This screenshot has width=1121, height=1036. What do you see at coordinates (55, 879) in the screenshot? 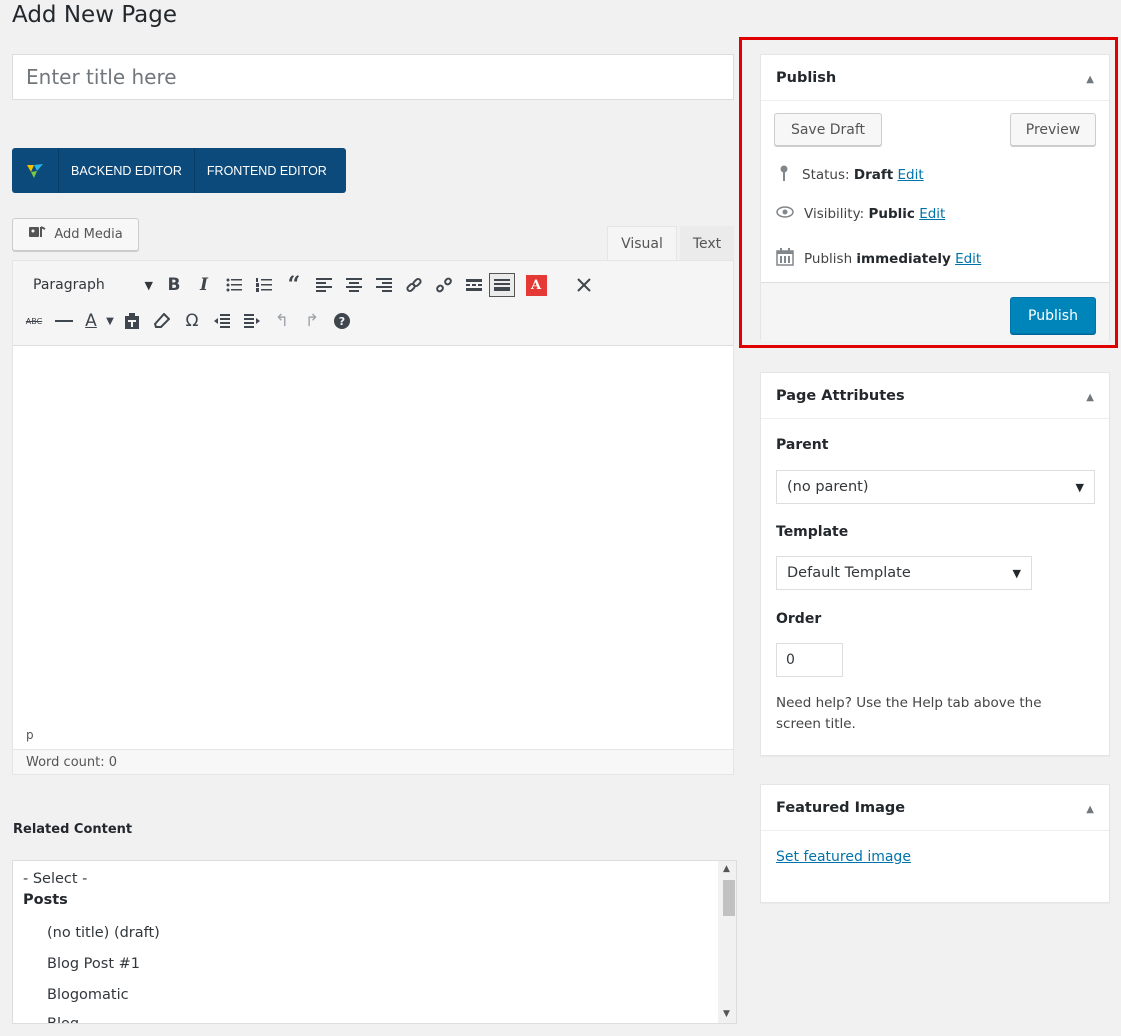
I see `related-select-option: - Select -` at bounding box center [55, 879].